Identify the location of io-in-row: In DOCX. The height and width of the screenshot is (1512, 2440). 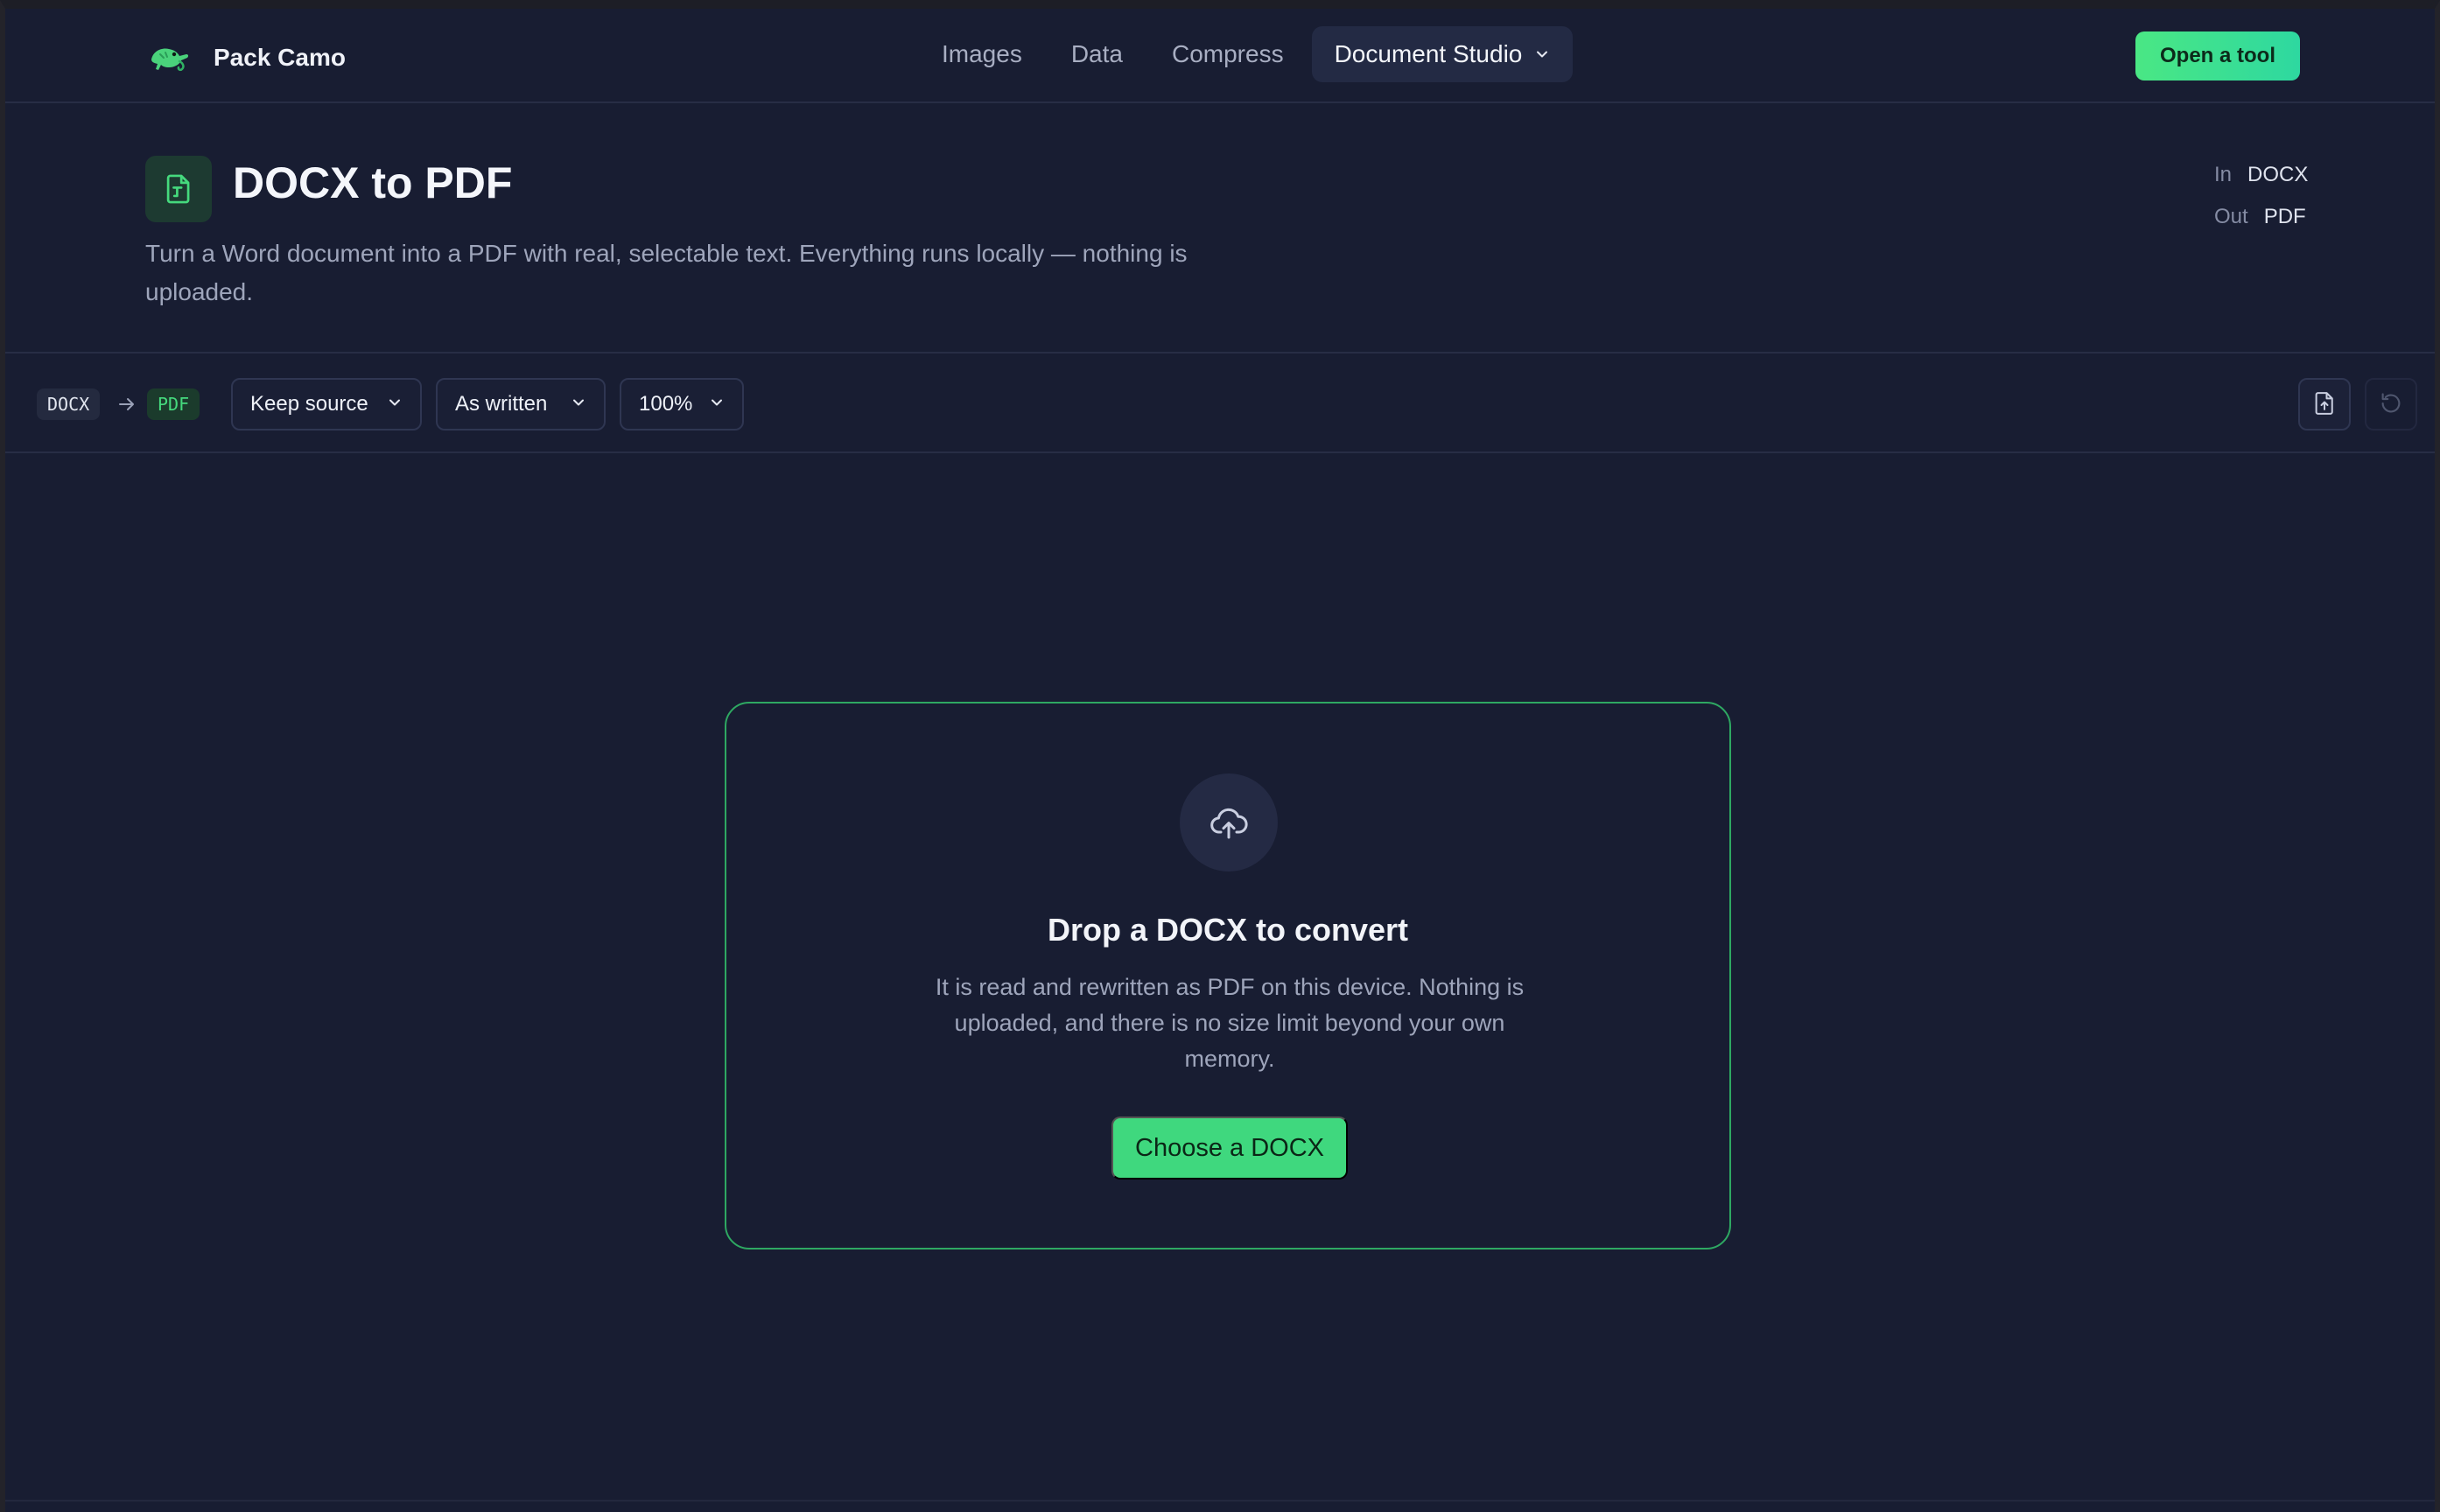
(2261, 175).